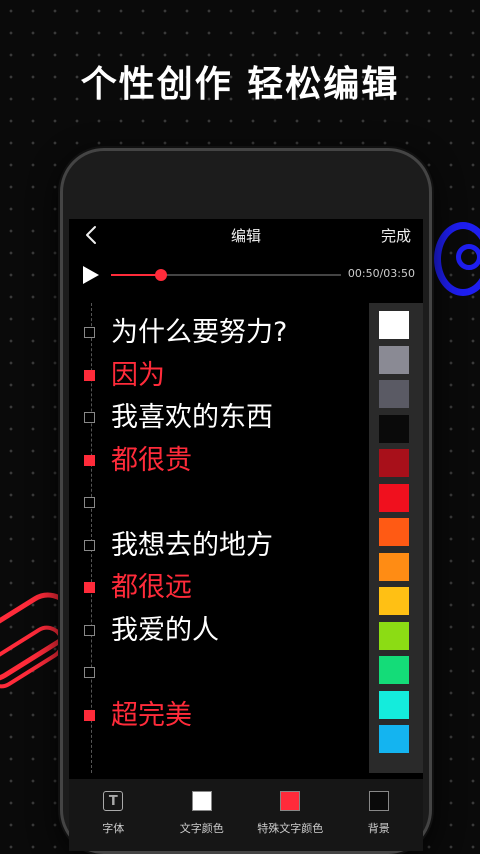  What do you see at coordinates (192, 545) in the screenshot?
I see `lyric-text: 我想去的地方` at bounding box center [192, 545].